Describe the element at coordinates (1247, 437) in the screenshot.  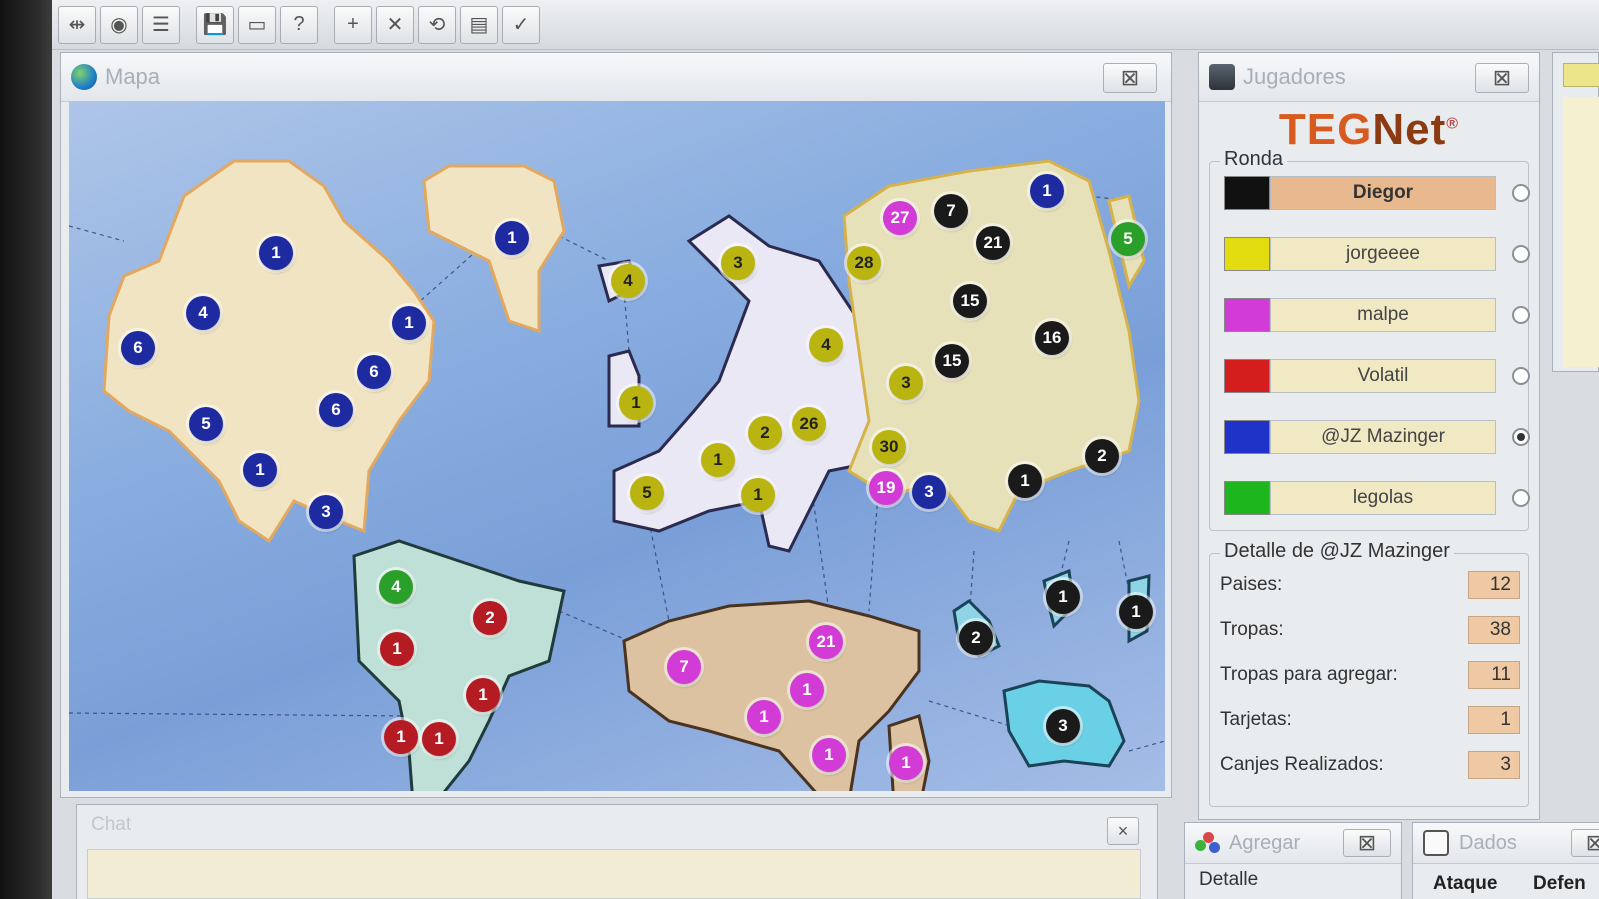
I see `player-color-swatch` at that location.